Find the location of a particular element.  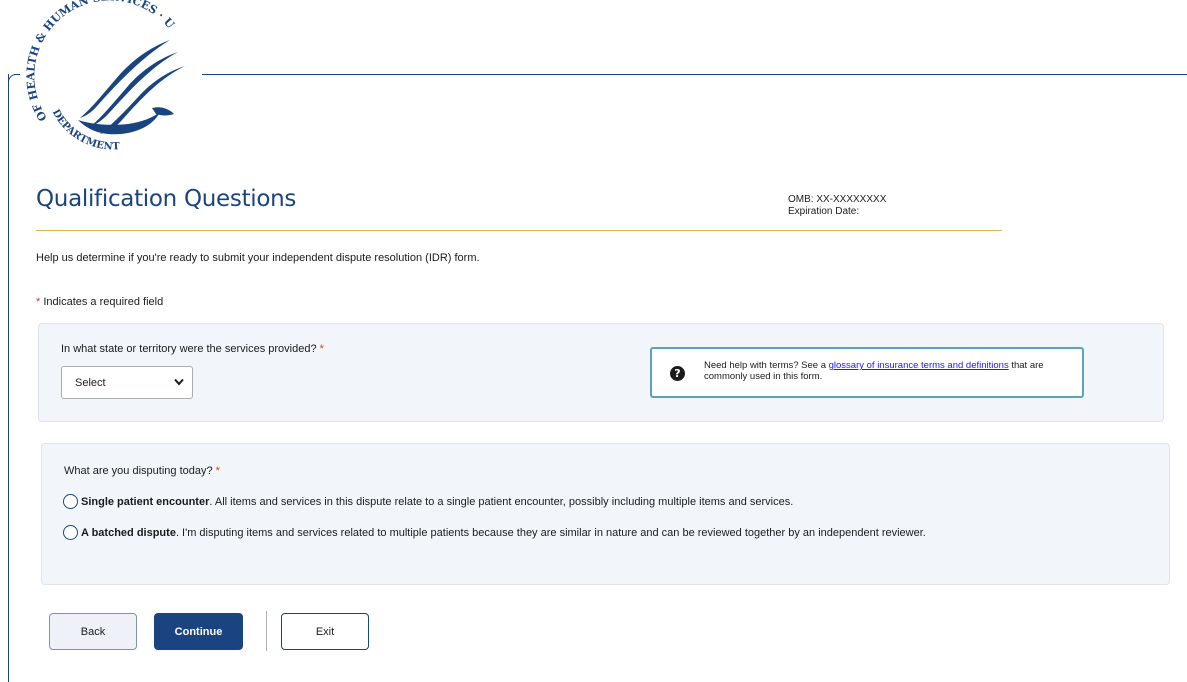

help-text-before: Need help with terms? See a is located at coordinates (766, 365).